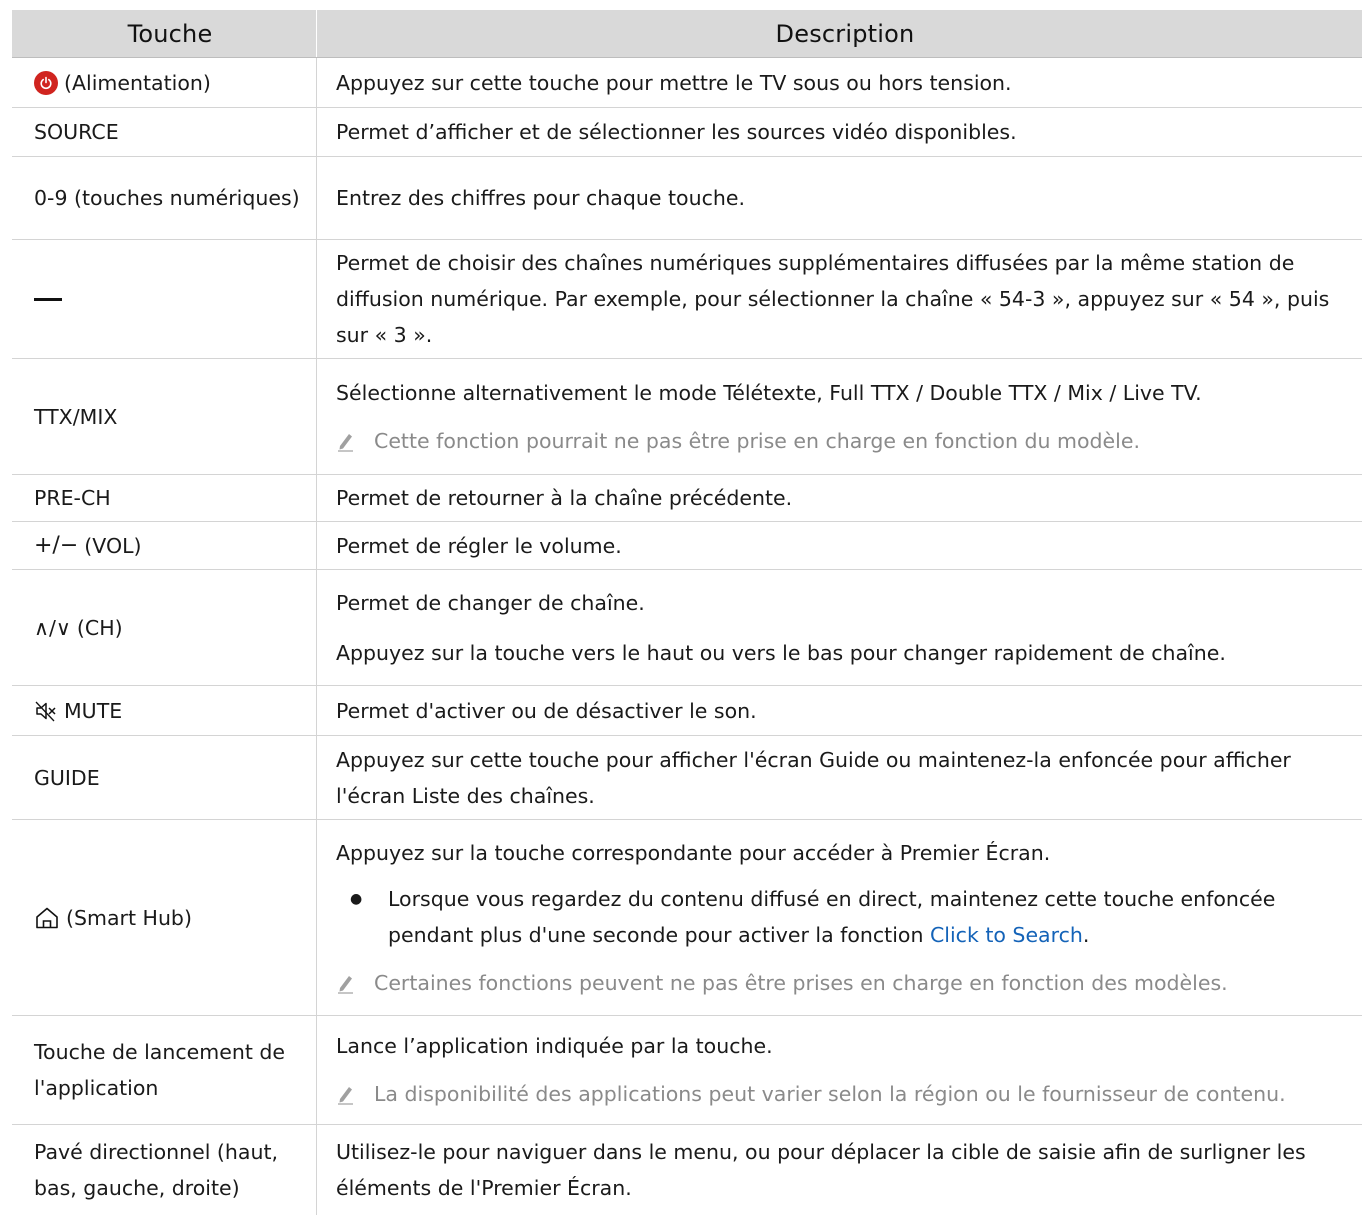  What do you see at coordinates (1006, 935) in the screenshot?
I see `click-to-search-link: Click to Search` at bounding box center [1006, 935].